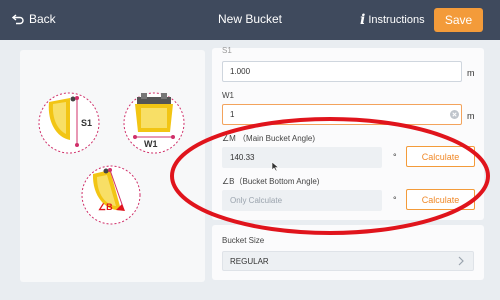  I want to click on page-title: New Bucket, so click(250, 19).